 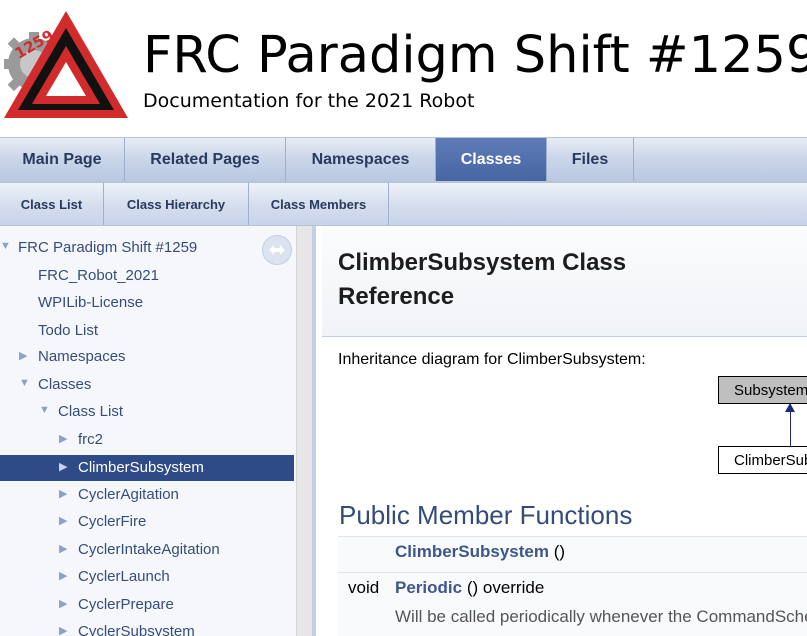 What do you see at coordinates (475, 55) in the screenshot?
I see `project-title: FRC Paradigm Shift #1259` at bounding box center [475, 55].